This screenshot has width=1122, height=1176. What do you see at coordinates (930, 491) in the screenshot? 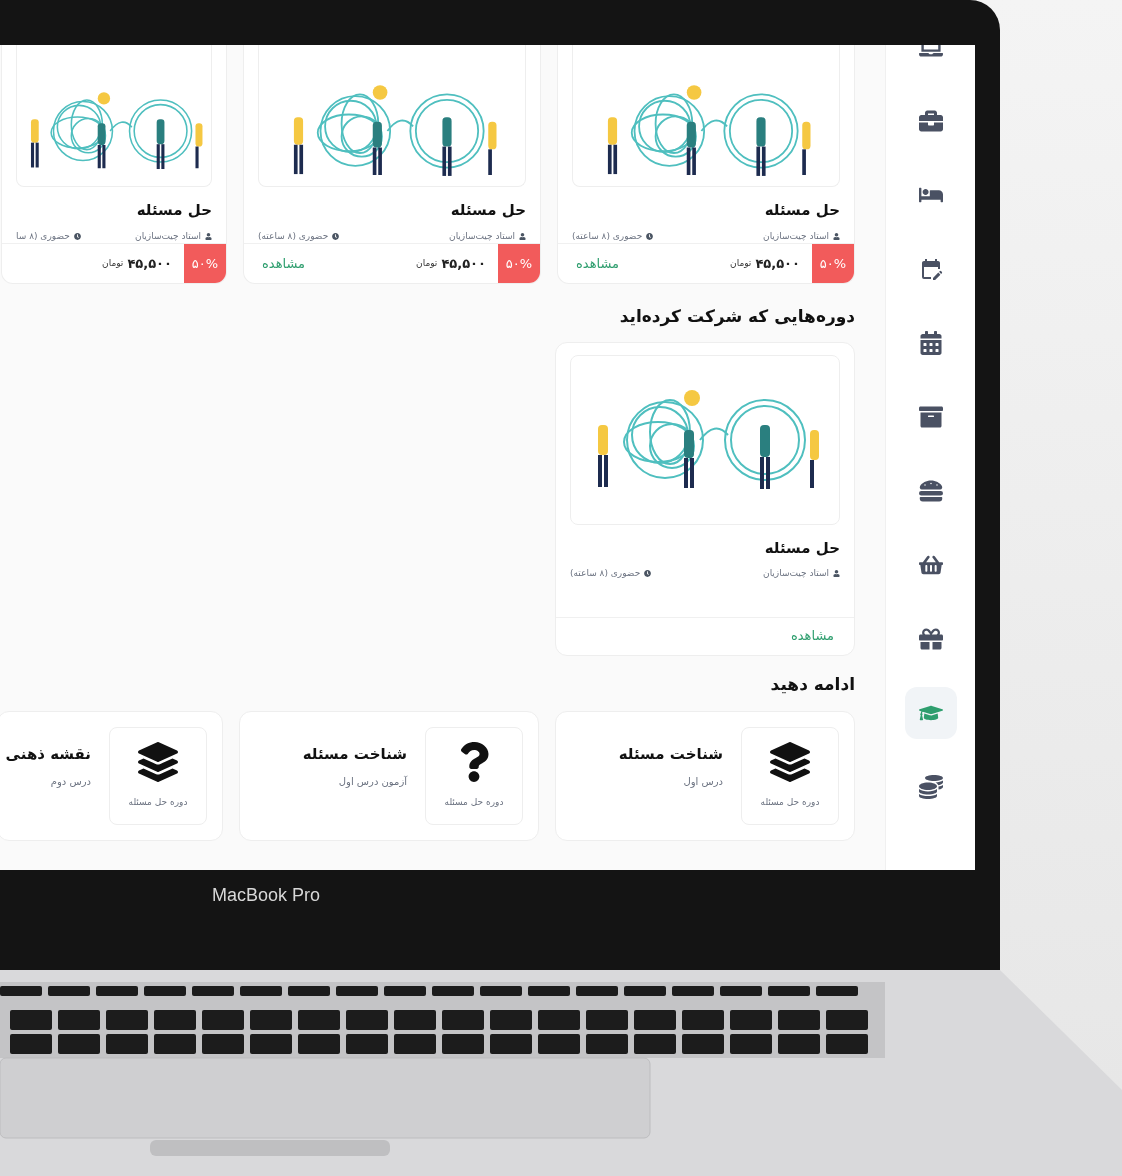
I see `burger-icon` at bounding box center [930, 491].